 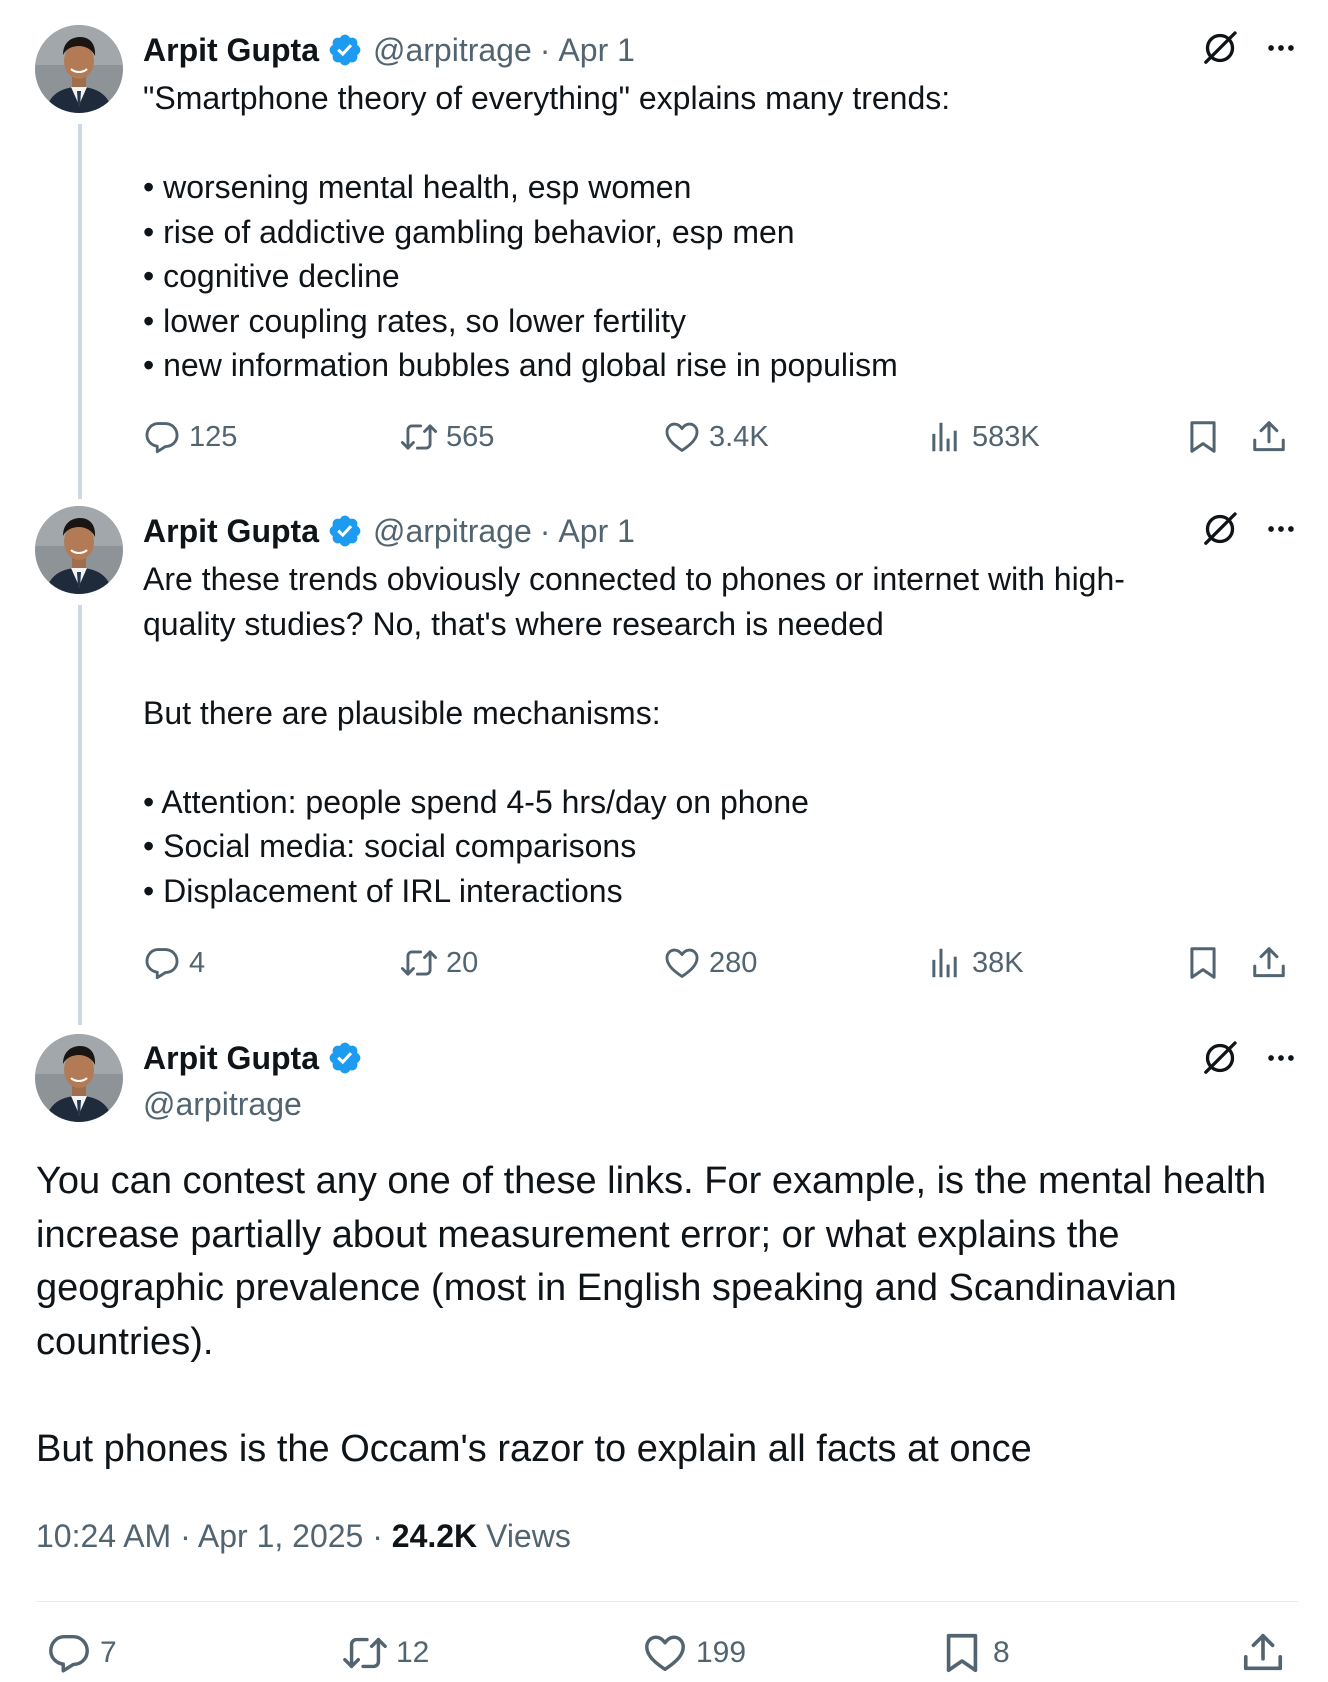 I want to click on reply-button: 125, so click(x=190, y=437).